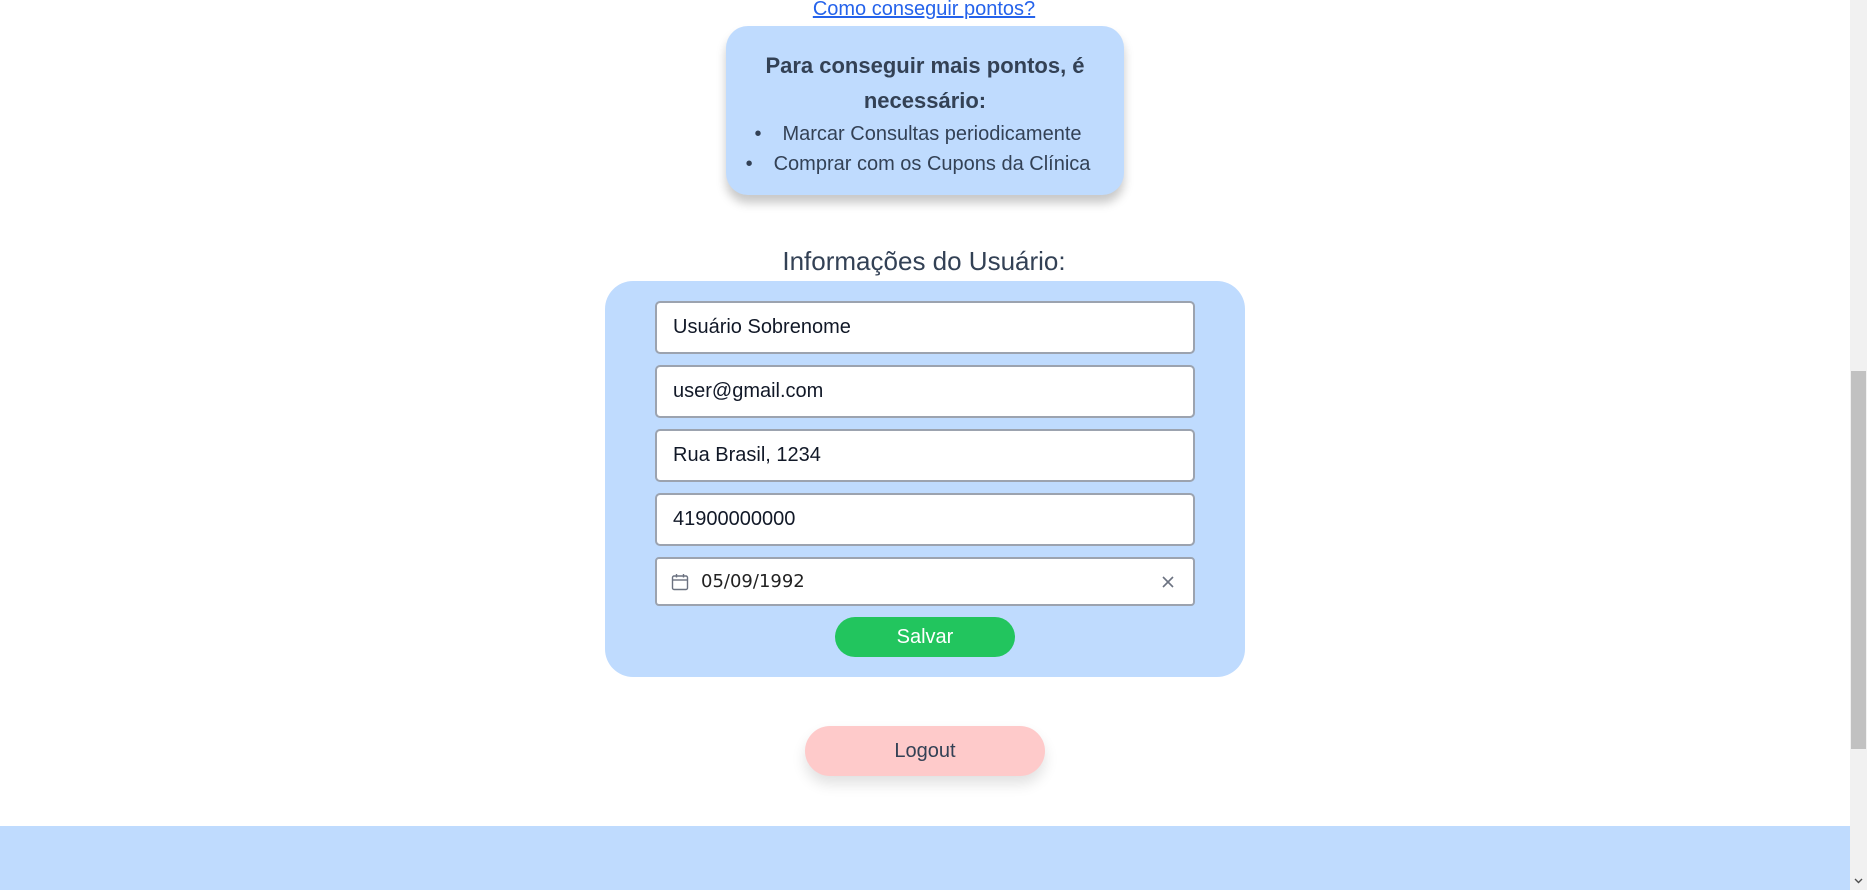 This screenshot has height=890, width=1867. Describe the element at coordinates (924, 261) in the screenshot. I see `user-info-title: Informações do Usuário:` at that location.